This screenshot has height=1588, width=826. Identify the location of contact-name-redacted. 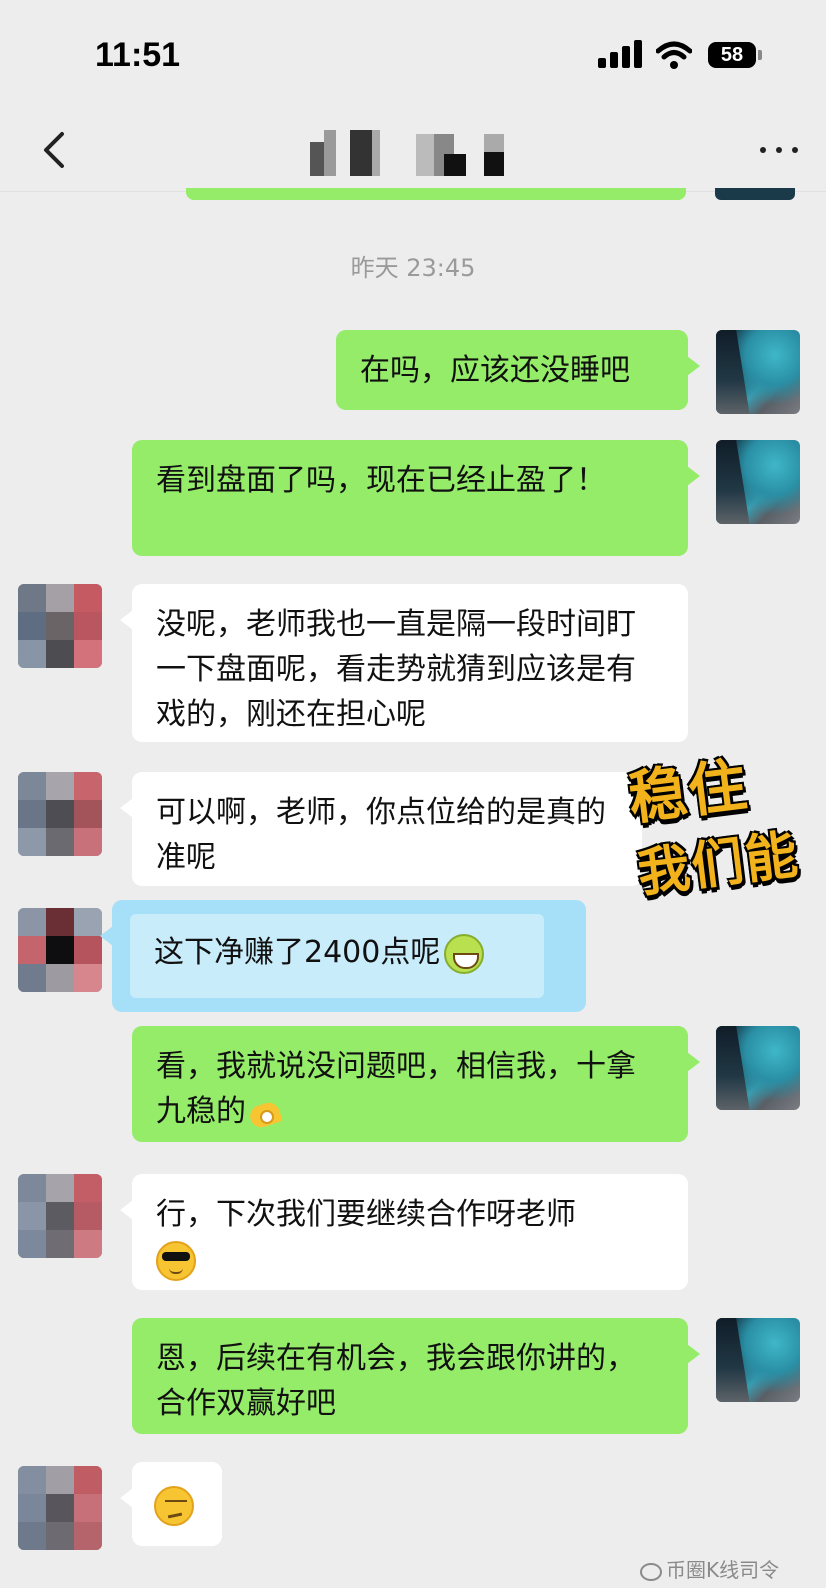
(415, 152).